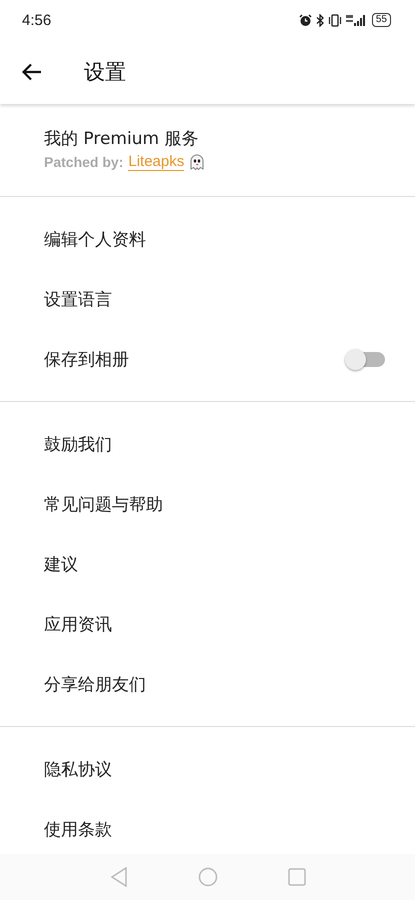  Describe the element at coordinates (121, 138) in the screenshot. I see `settings-item: 我的 Premium 服务` at that location.